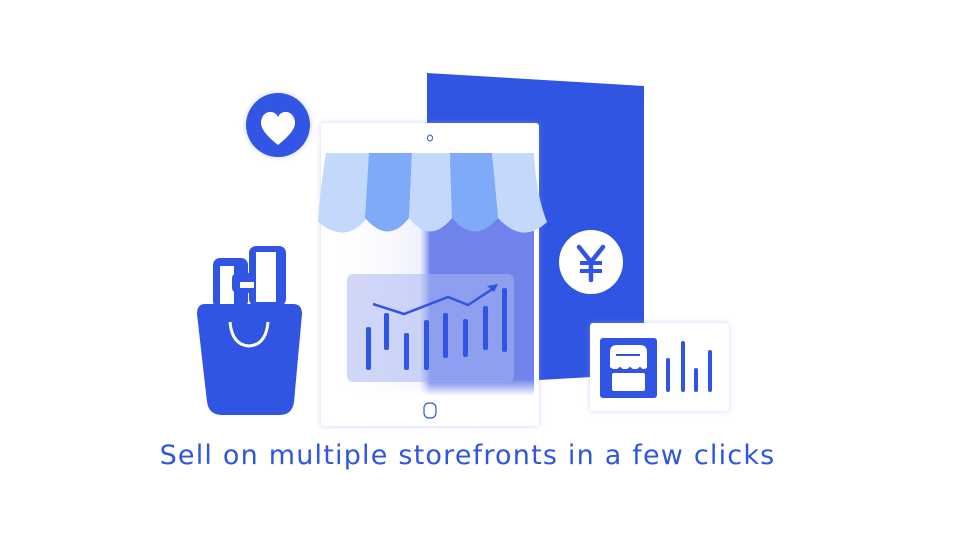  Describe the element at coordinates (430, 328) in the screenshot. I see `bar-chart-icon` at that location.